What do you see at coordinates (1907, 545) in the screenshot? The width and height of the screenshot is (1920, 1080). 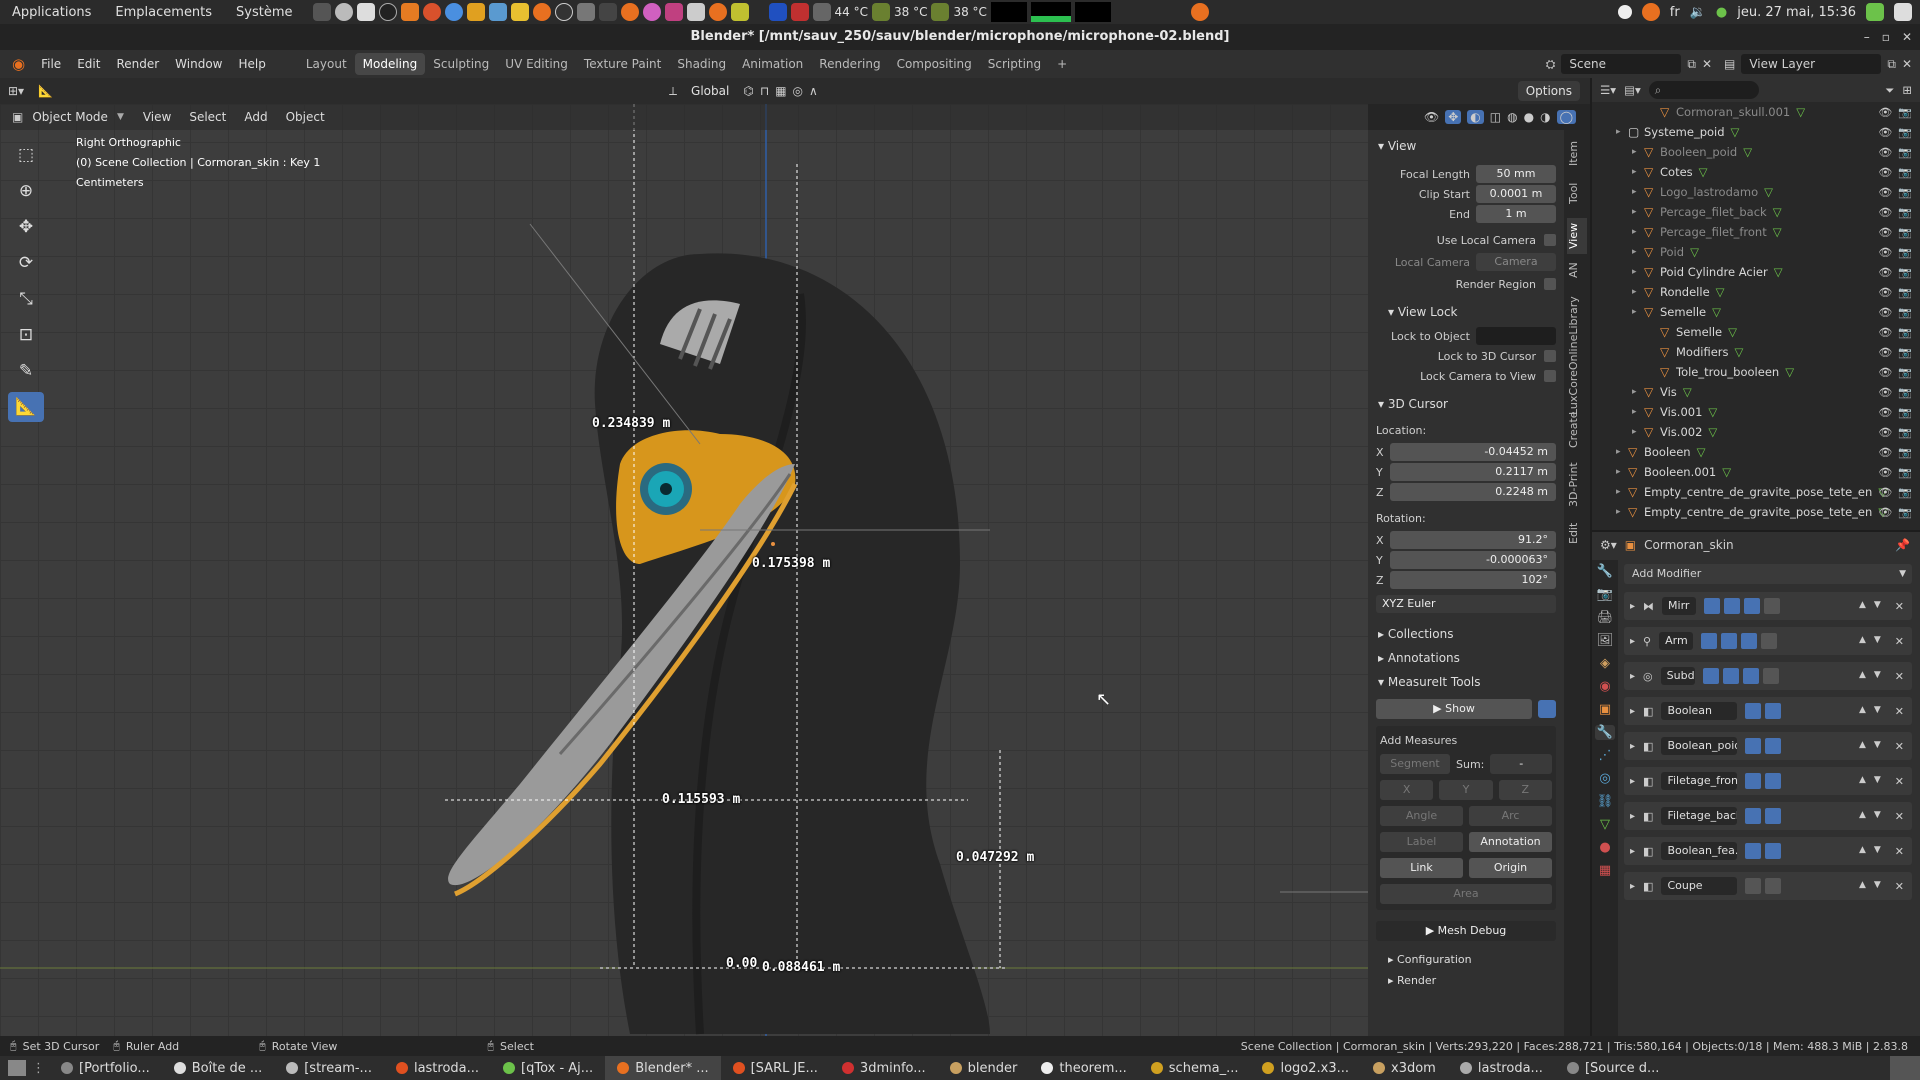 I see `pin-icon: 📌` at bounding box center [1907, 545].